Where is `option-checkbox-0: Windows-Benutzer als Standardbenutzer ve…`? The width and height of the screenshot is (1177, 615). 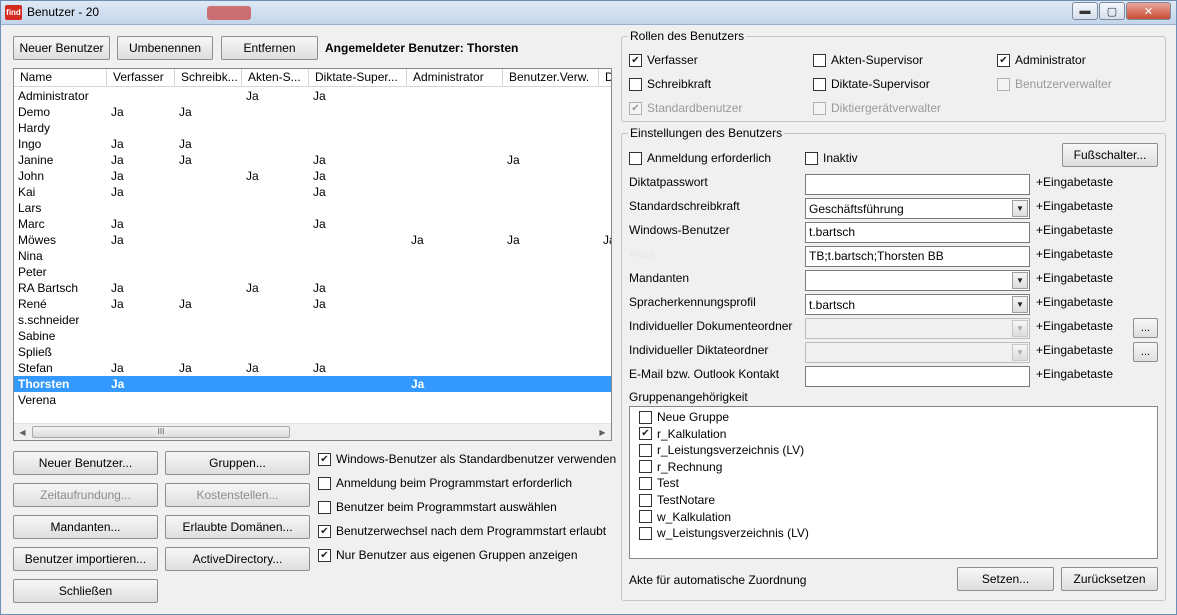
option-checkbox-0: Windows-Benutzer als Standardbenutzer ve… is located at coordinates (467, 459).